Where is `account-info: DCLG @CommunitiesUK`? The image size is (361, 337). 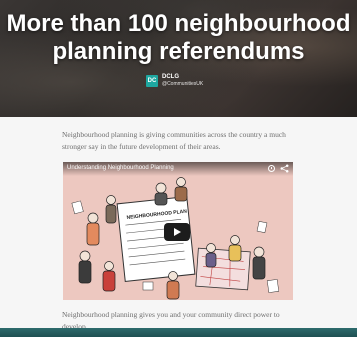 account-info: DCLG @CommunitiesUK is located at coordinates (182, 81).